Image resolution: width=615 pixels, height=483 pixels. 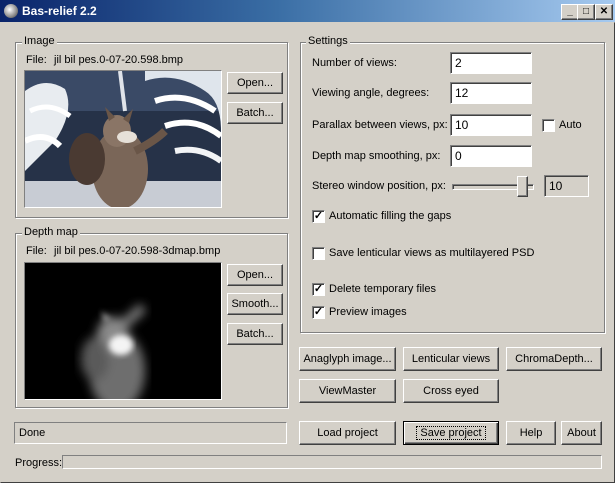 What do you see at coordinates (491, 93) in the screenshot?
I see `viewing-angle-input: 12` at bounding box center [491, 93].